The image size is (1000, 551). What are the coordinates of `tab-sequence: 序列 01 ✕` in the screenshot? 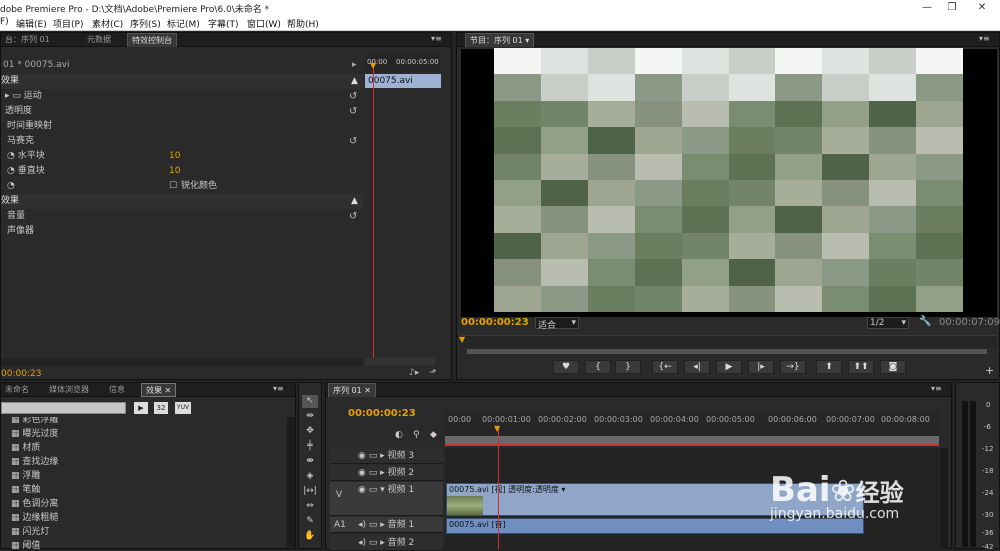 It's located at (352, 390).